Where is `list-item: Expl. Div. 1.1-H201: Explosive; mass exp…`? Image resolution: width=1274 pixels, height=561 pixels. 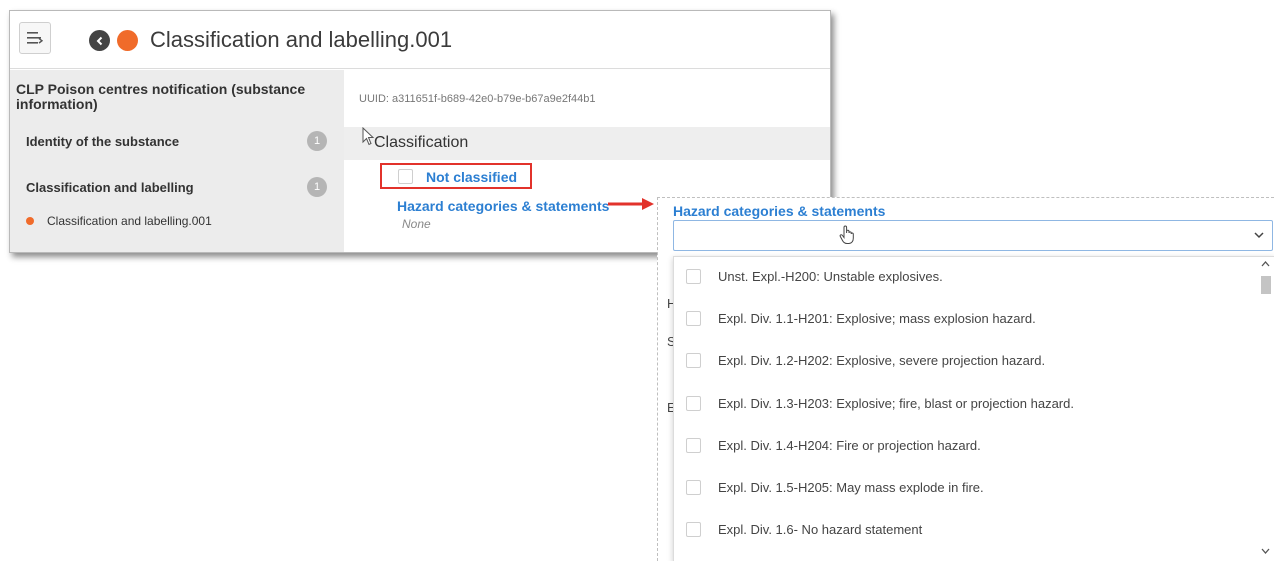
list-item: Expl. Div. 1.1-H201: Explosive; mass exp… is located at coordinates (966, 318).